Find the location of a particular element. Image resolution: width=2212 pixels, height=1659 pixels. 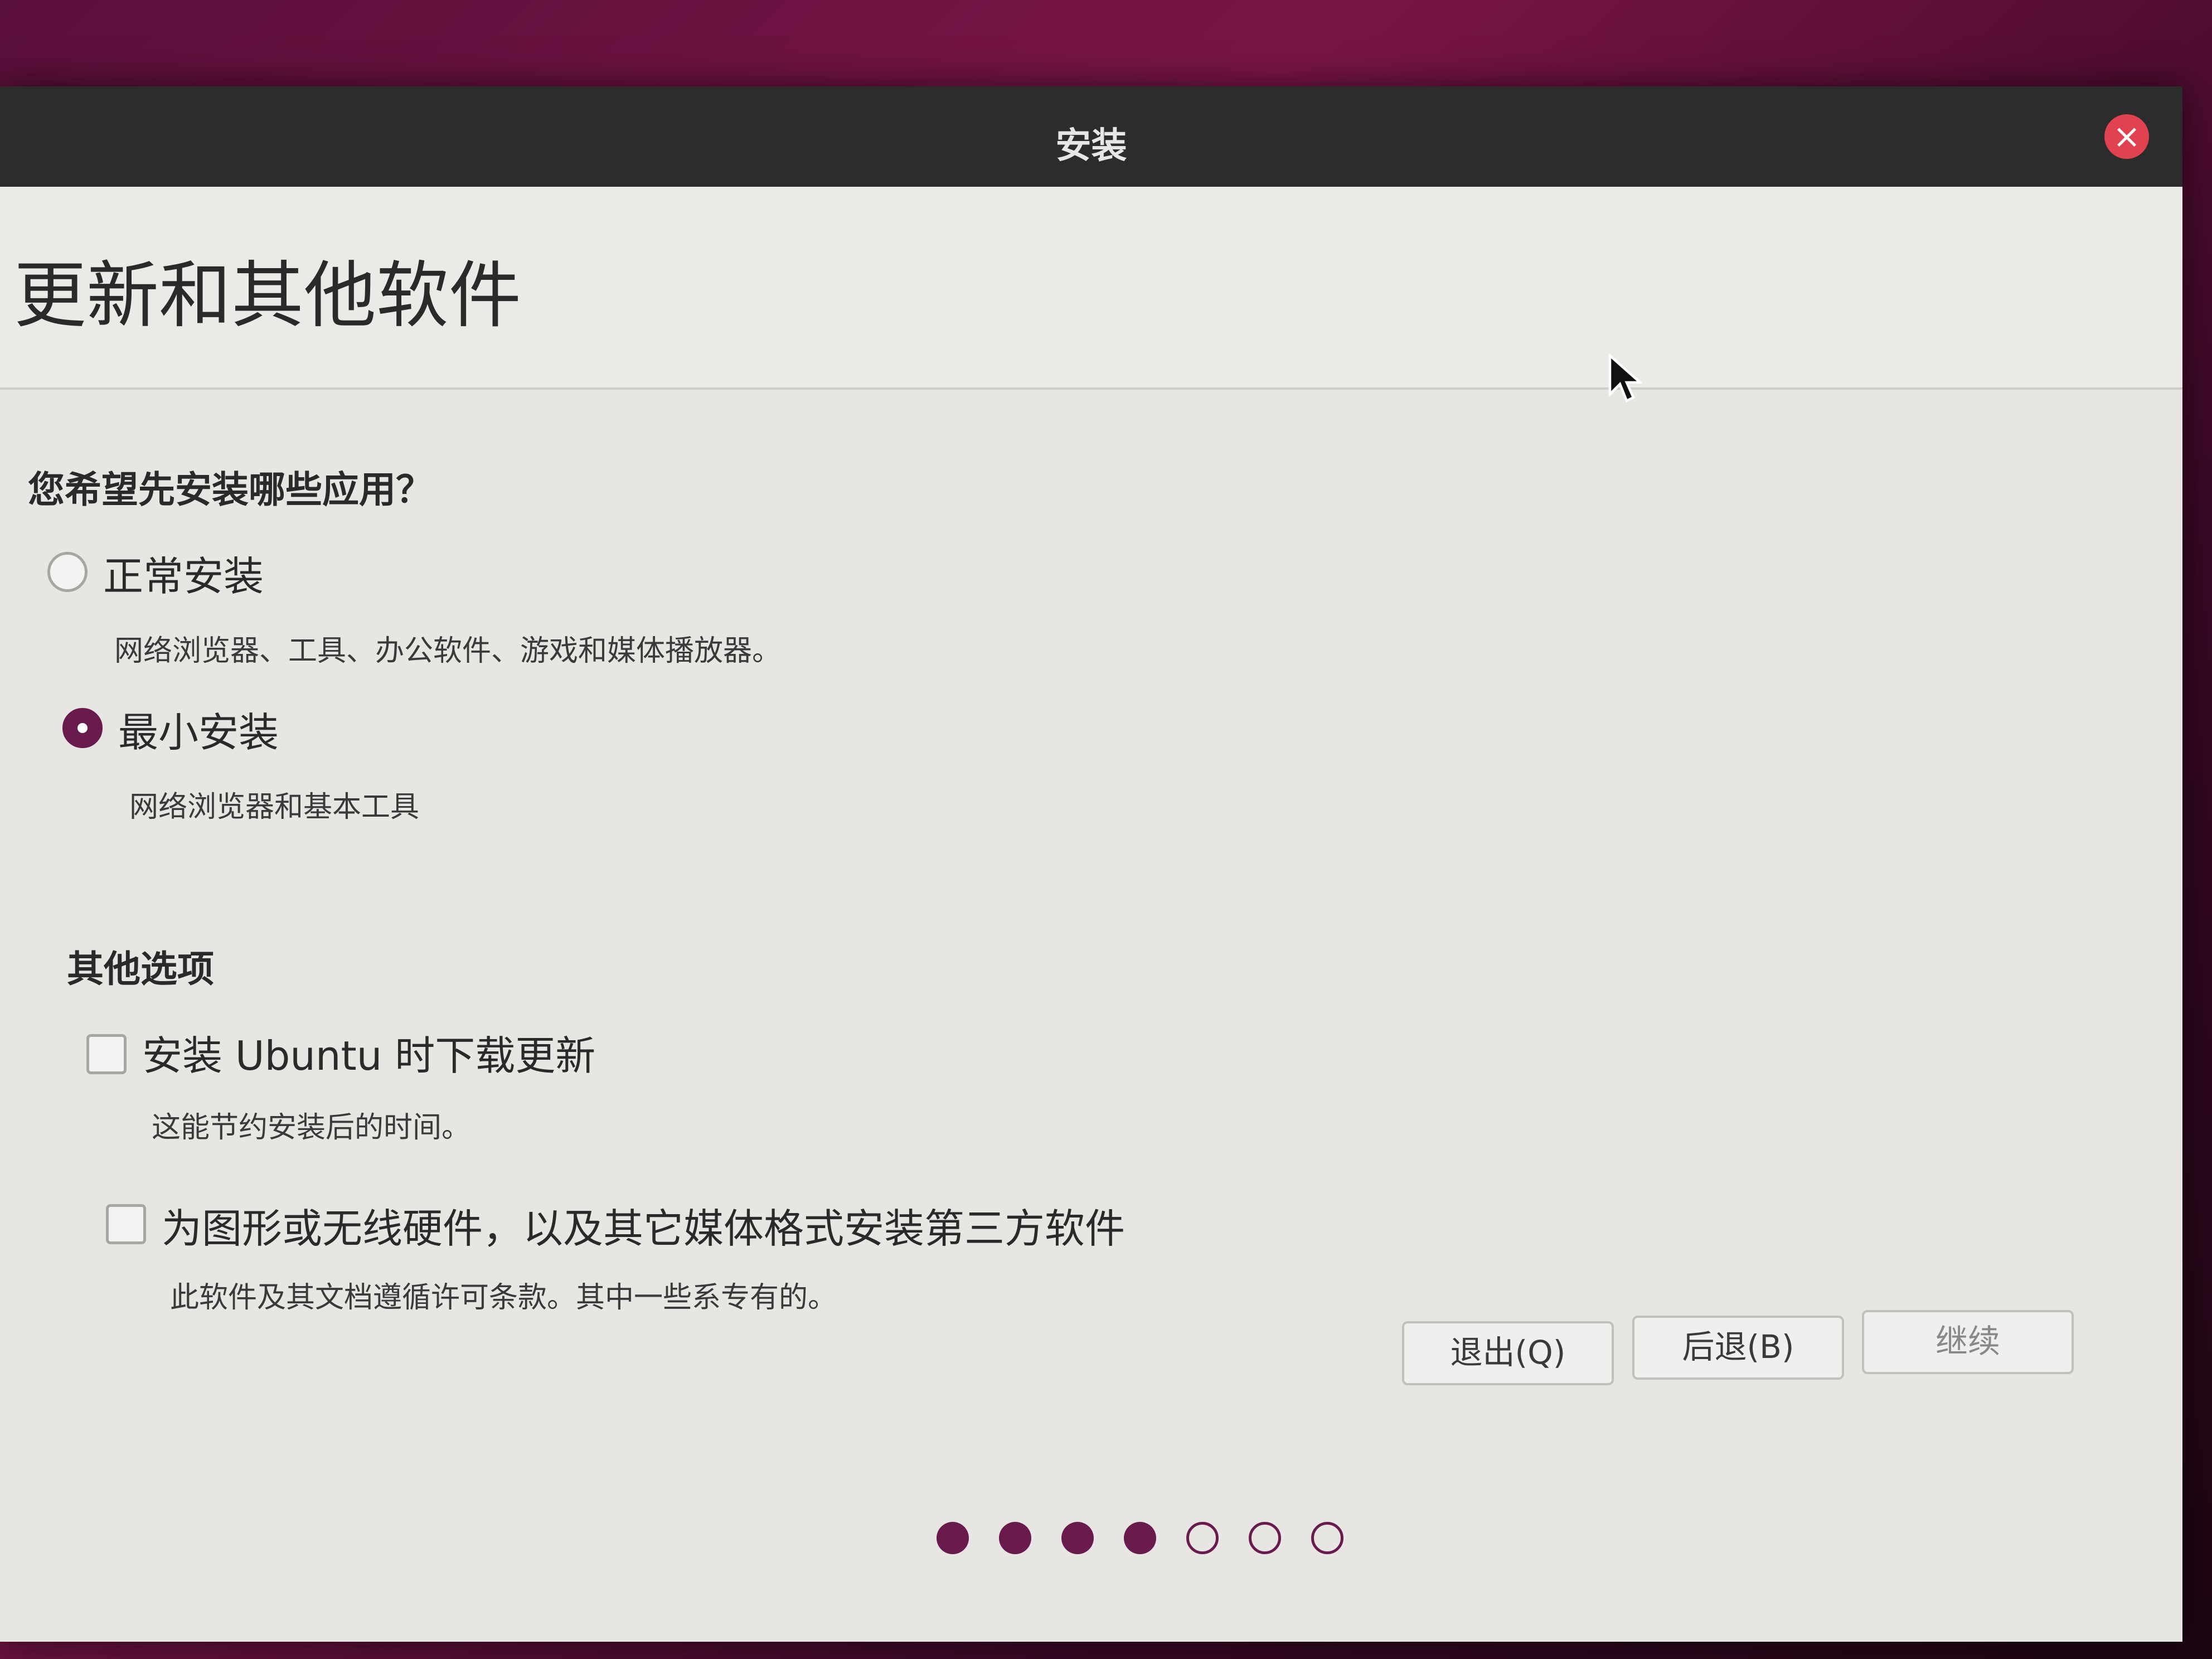

normal-install-label: 正常安装 is located at coordinates (183, 573).